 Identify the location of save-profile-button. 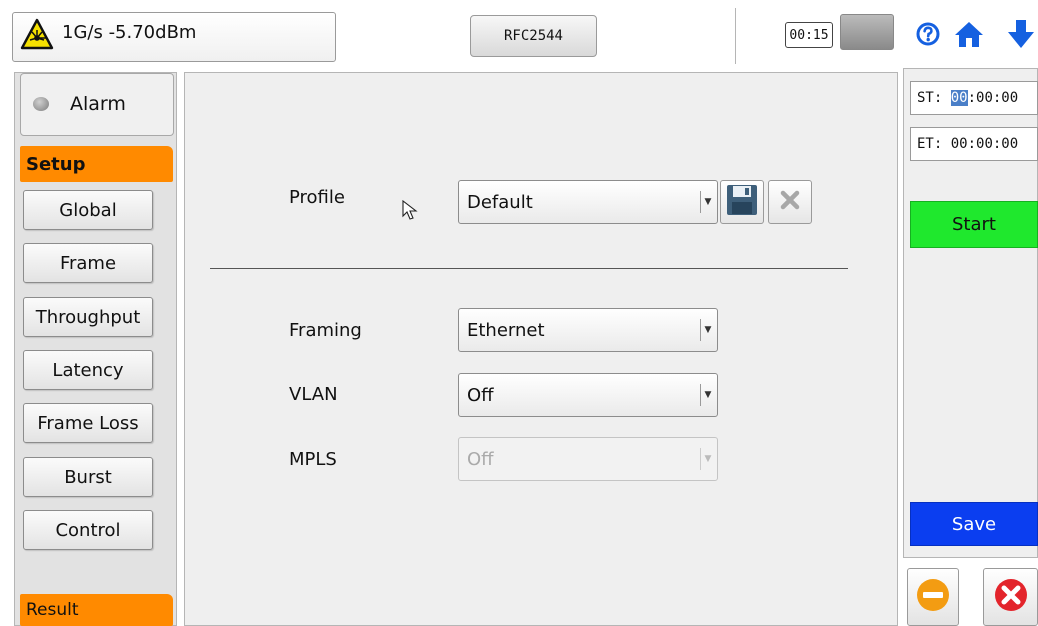
(742, 202).